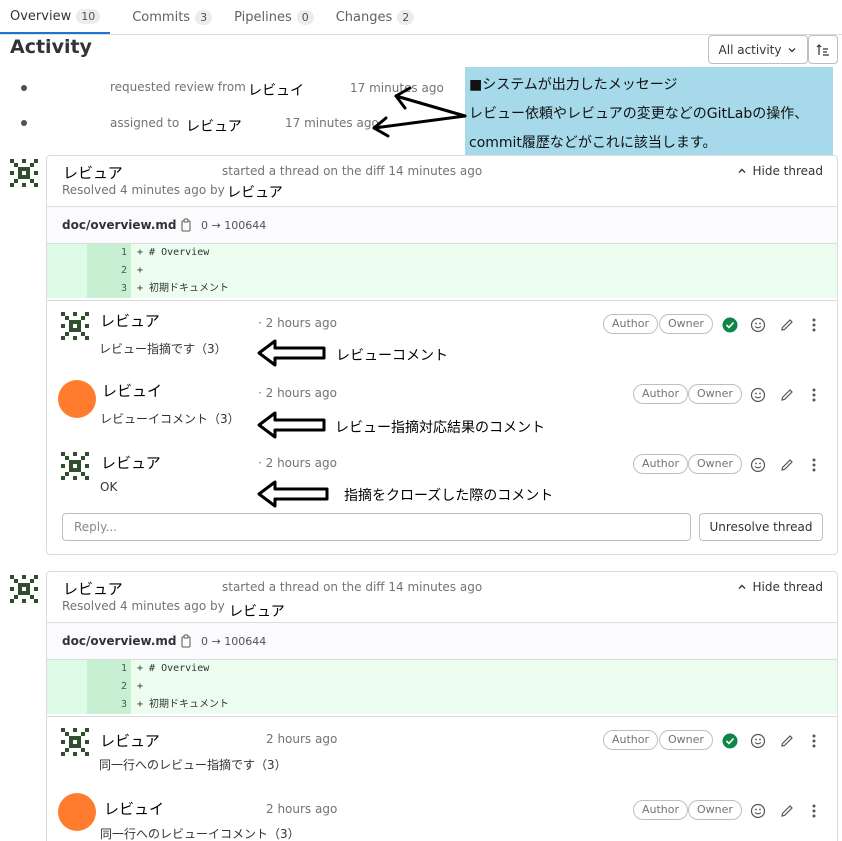  What do you see at coordinates (187, 641) in the screenshot?
I see `copy-path-icon` at bounding box center [187, 641].